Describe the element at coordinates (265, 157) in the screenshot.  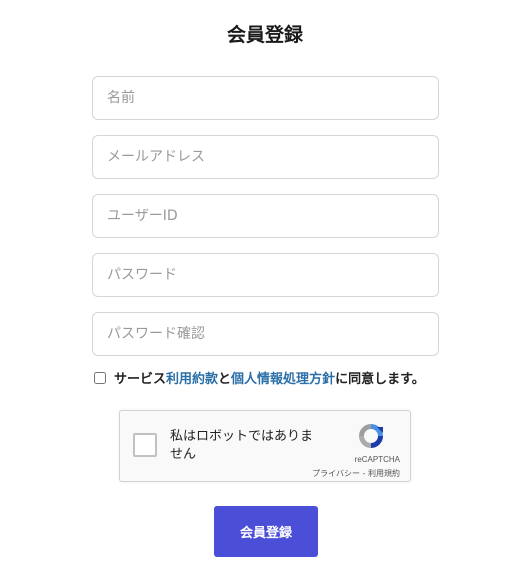
I see `email-field` at that location.